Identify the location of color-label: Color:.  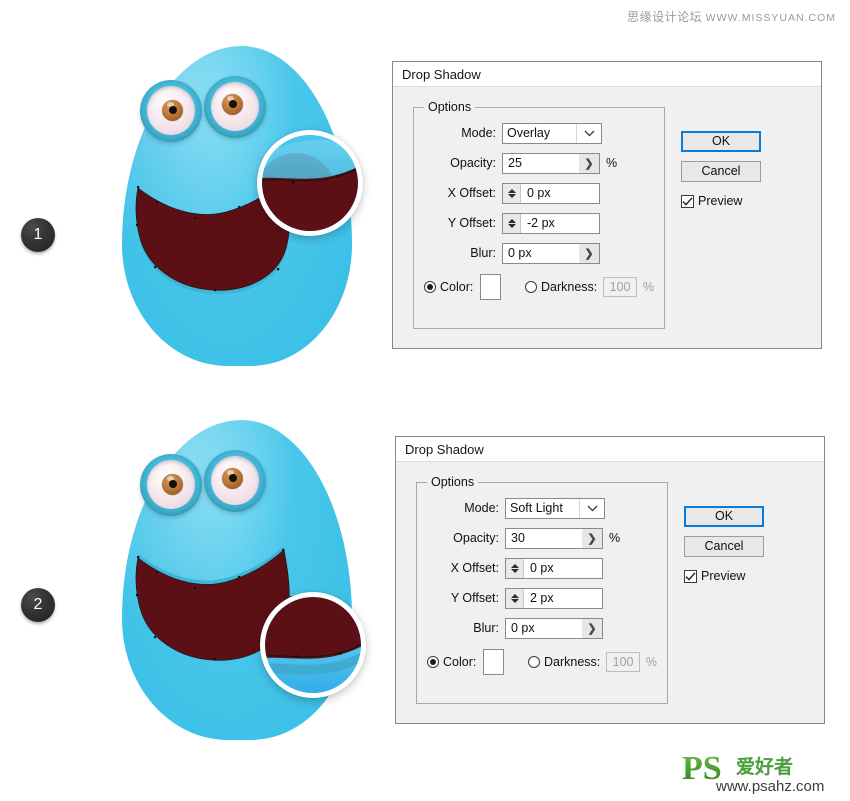
(460, 662).